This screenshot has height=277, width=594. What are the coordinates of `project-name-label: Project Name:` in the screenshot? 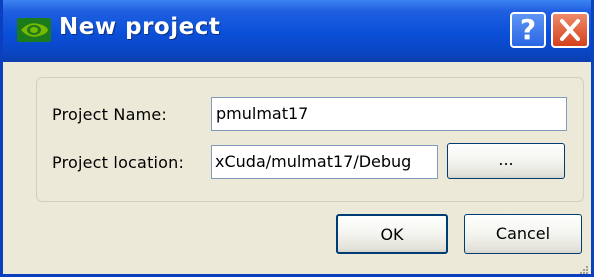 It's located at (110, 114).